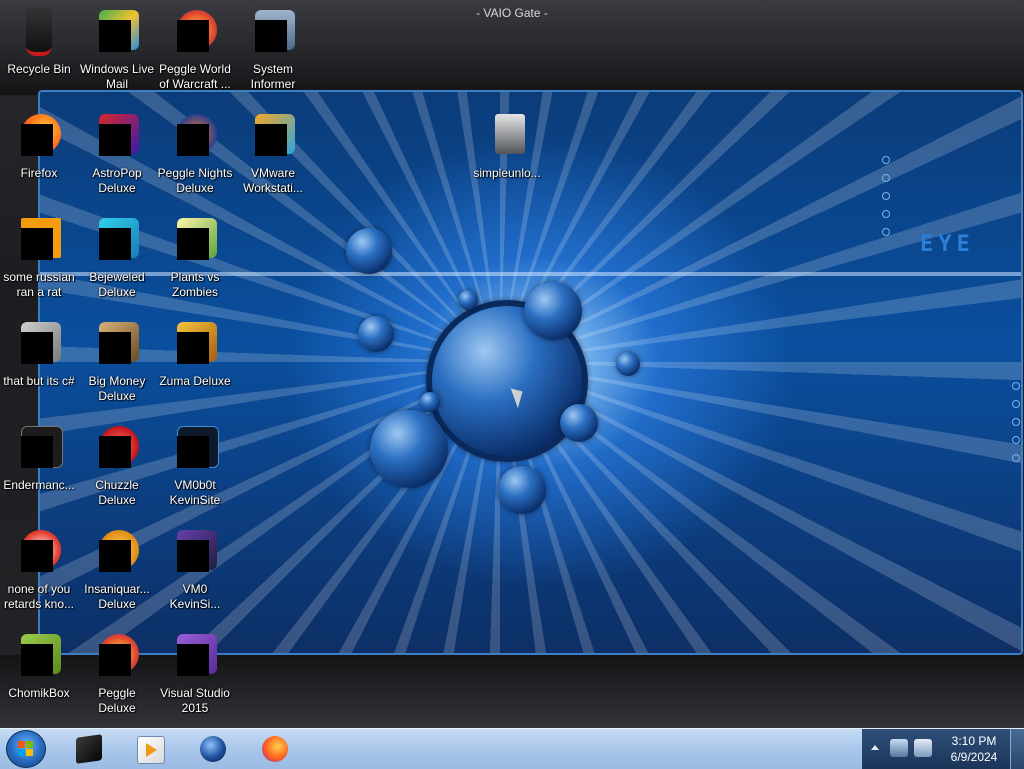  What do you see at coordinates (195, 344) in the screenshot?
I see `zuma-icon` at bounding box center [195, 344].